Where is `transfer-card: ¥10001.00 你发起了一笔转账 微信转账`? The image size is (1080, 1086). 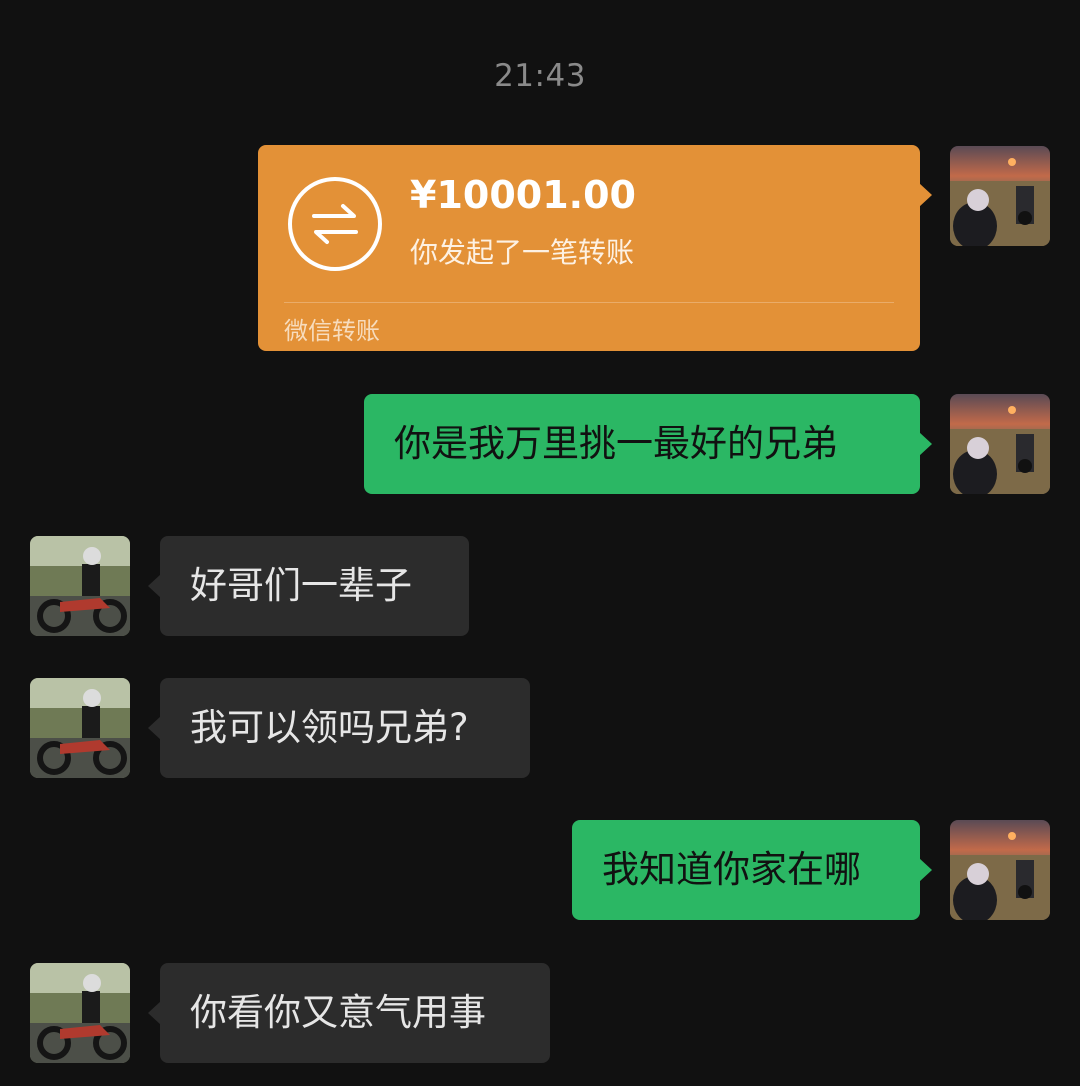
transfer-card: ¥10001.00 你发起了一笔转账 微信转账 is located at coordinates (595, 248).